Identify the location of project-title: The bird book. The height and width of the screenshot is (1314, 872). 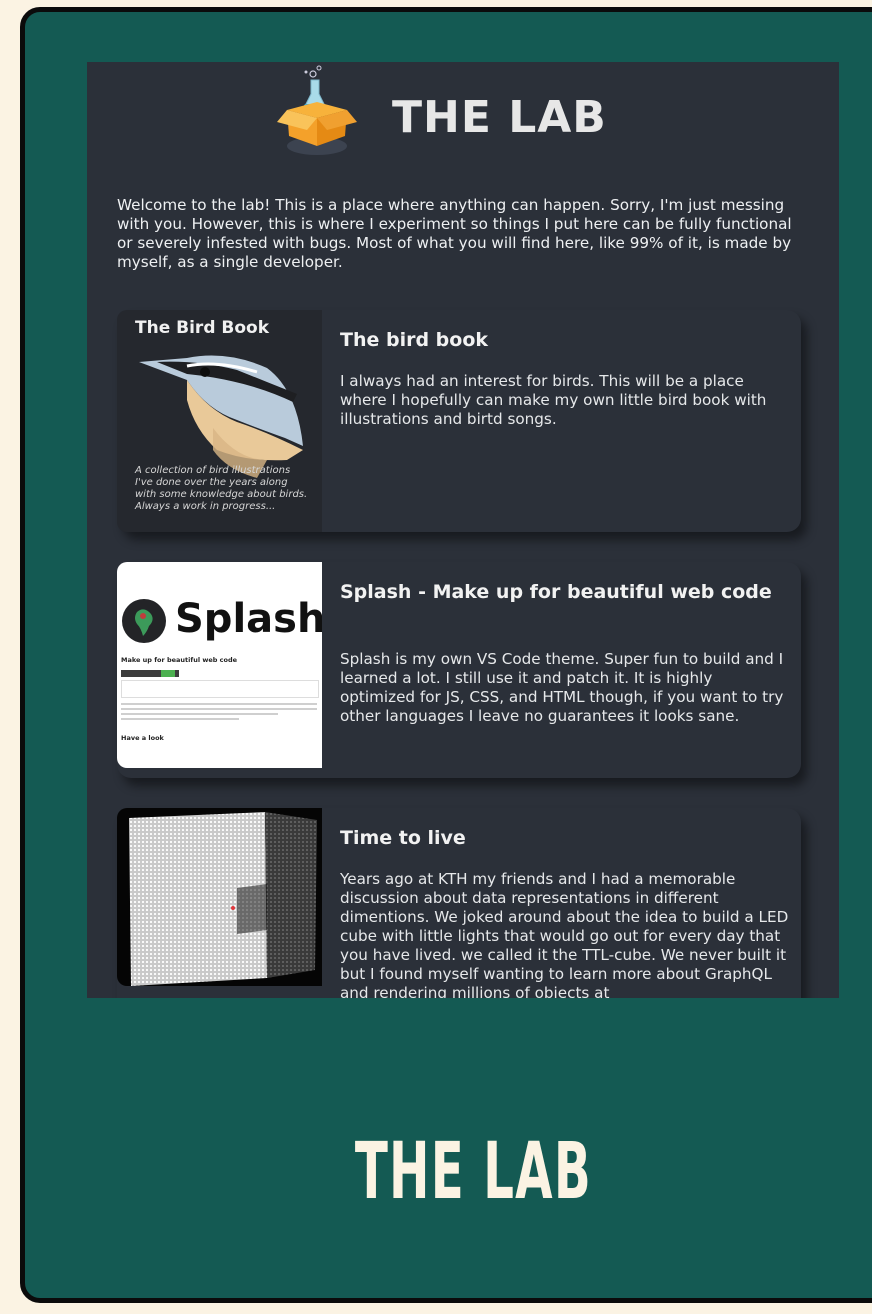
(565, 340).